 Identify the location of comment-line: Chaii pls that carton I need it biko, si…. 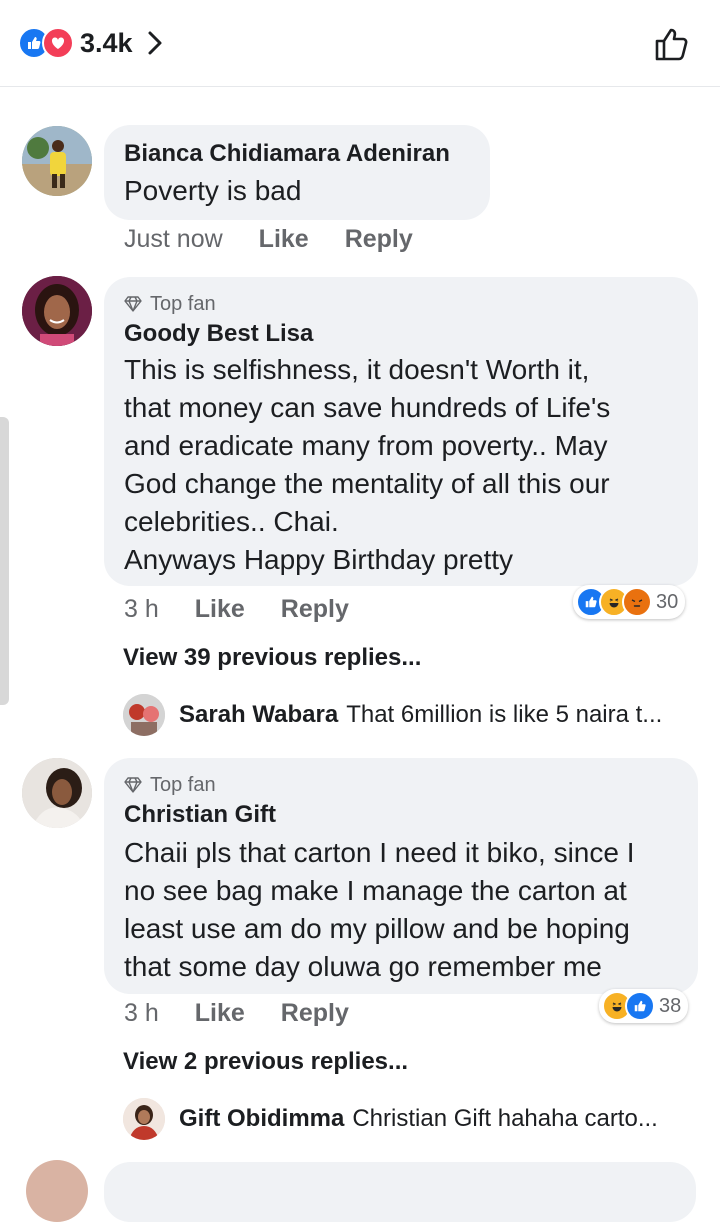
(379, 852).